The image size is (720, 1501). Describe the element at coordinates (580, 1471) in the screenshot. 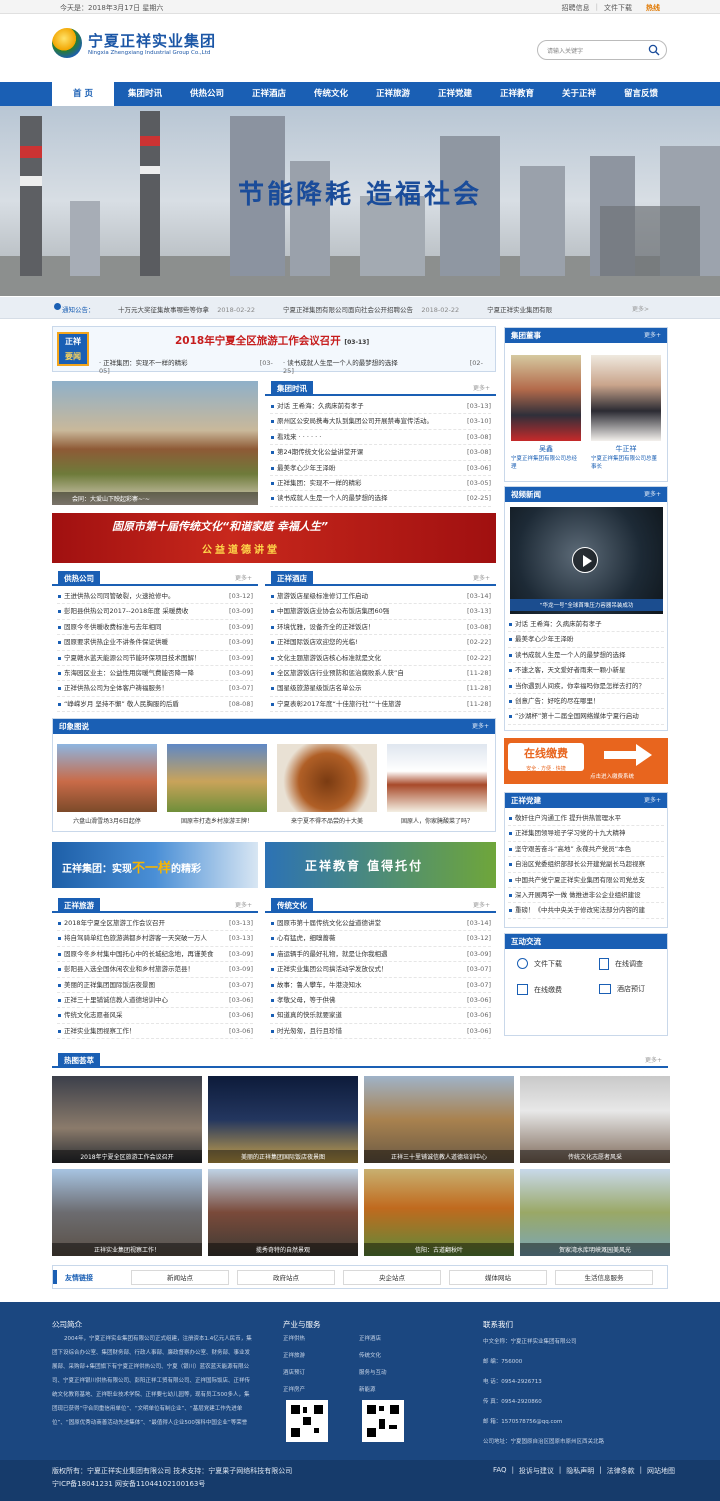

I see `footer-link: 隐私声明` at that location.